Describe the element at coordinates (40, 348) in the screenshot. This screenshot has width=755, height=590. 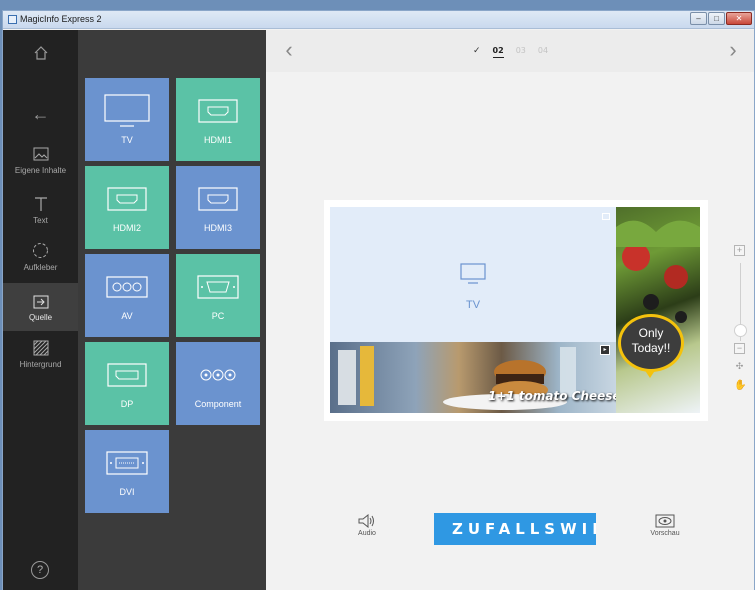
I see `background-pattern-icon` at that location.